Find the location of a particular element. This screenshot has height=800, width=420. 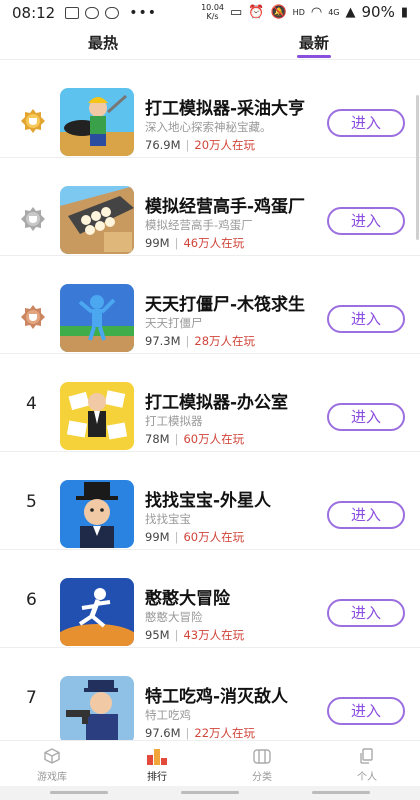

check-icon is located at coordinates (112, 13).